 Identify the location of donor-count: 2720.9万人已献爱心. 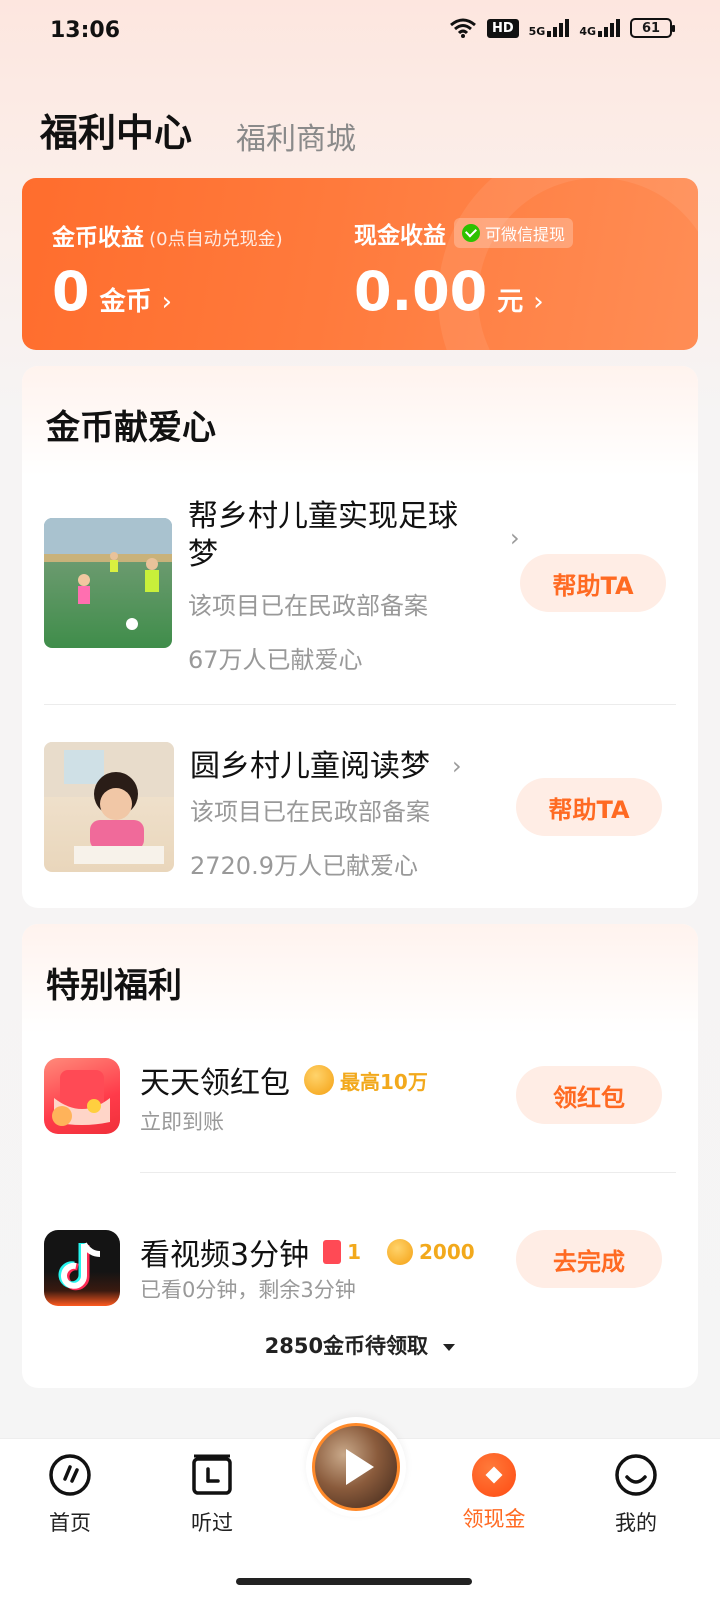
(304, 866).